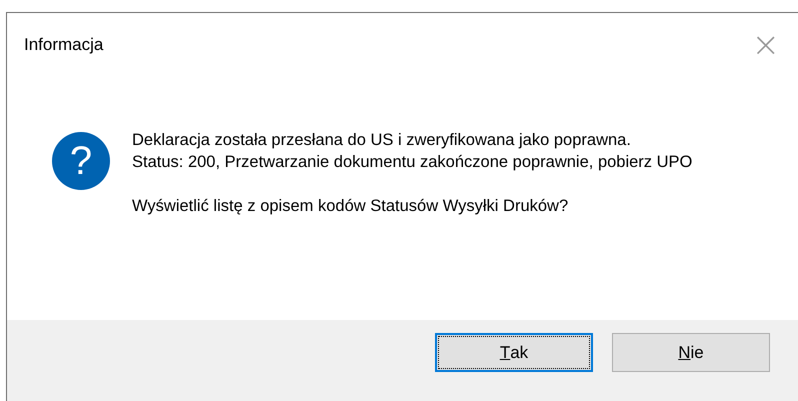 The height and width of the screenshot is (401, 798). Describe the element at coordinates (382, 140) in the screenshot. I see `message-text: Deklaracja została przesłana do US i zweryfikowana jako poprawna.` at that location.